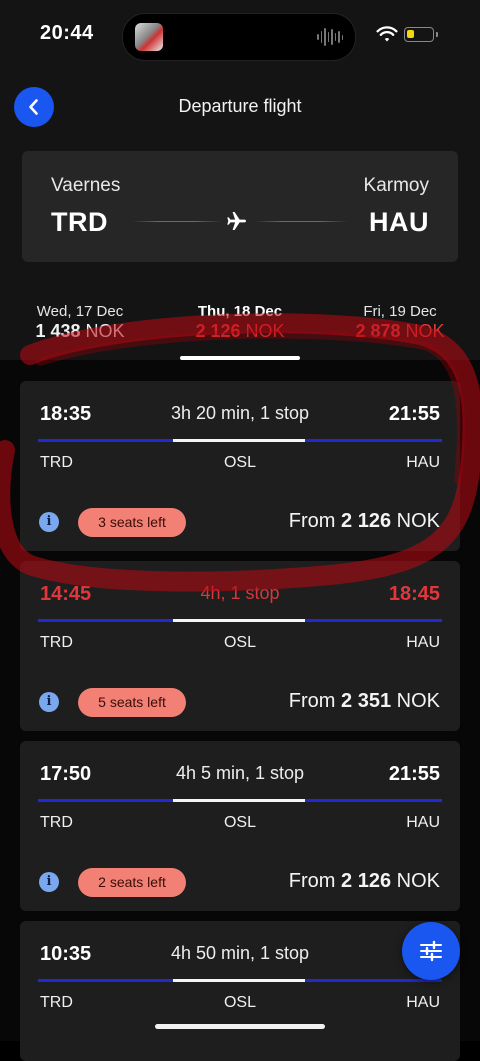 The image size is (480, 1061). Describe the element at coordinates (240, 106) in the screenshot. I see `page-title: Departure flight` at that location.